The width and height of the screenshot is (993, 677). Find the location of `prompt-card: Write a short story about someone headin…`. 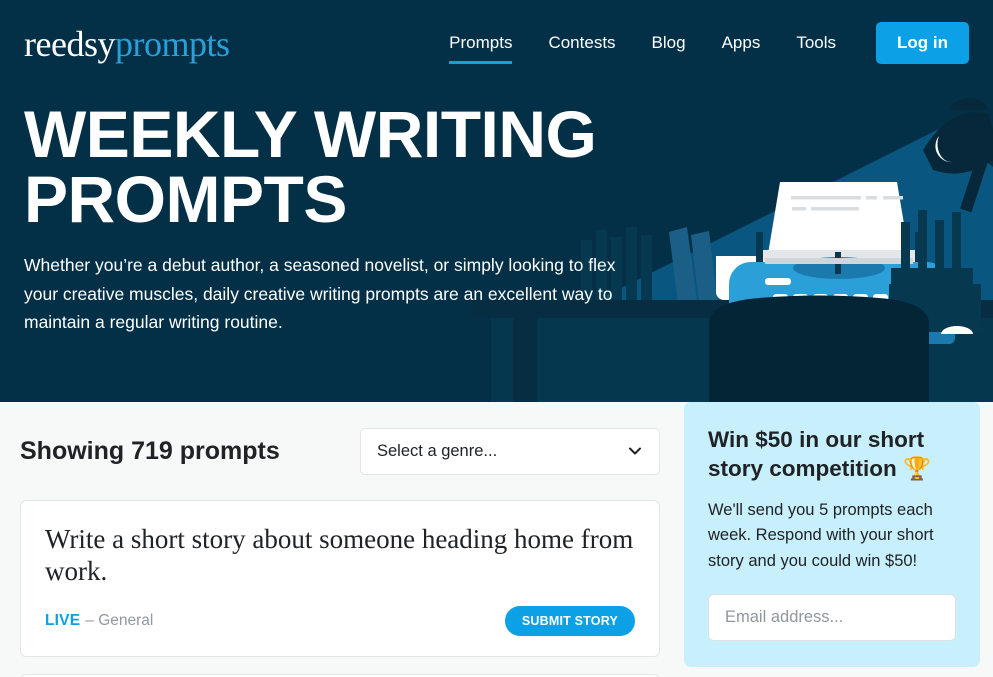

prompt-card: Write a short story about someone headin… is located at coordinates (340, 578).